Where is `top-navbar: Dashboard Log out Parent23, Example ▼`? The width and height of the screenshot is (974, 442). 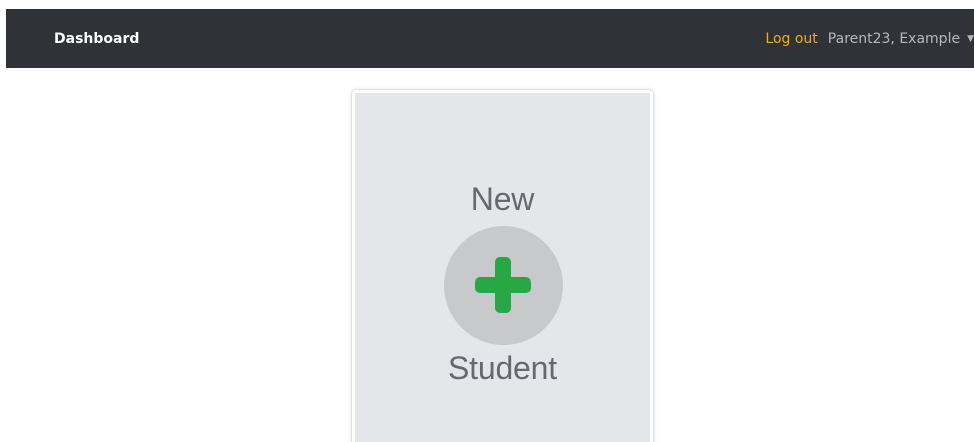 top-navbar: Dashboard Log out Parent23, Example ▼ is located at coordinates (490, 38).